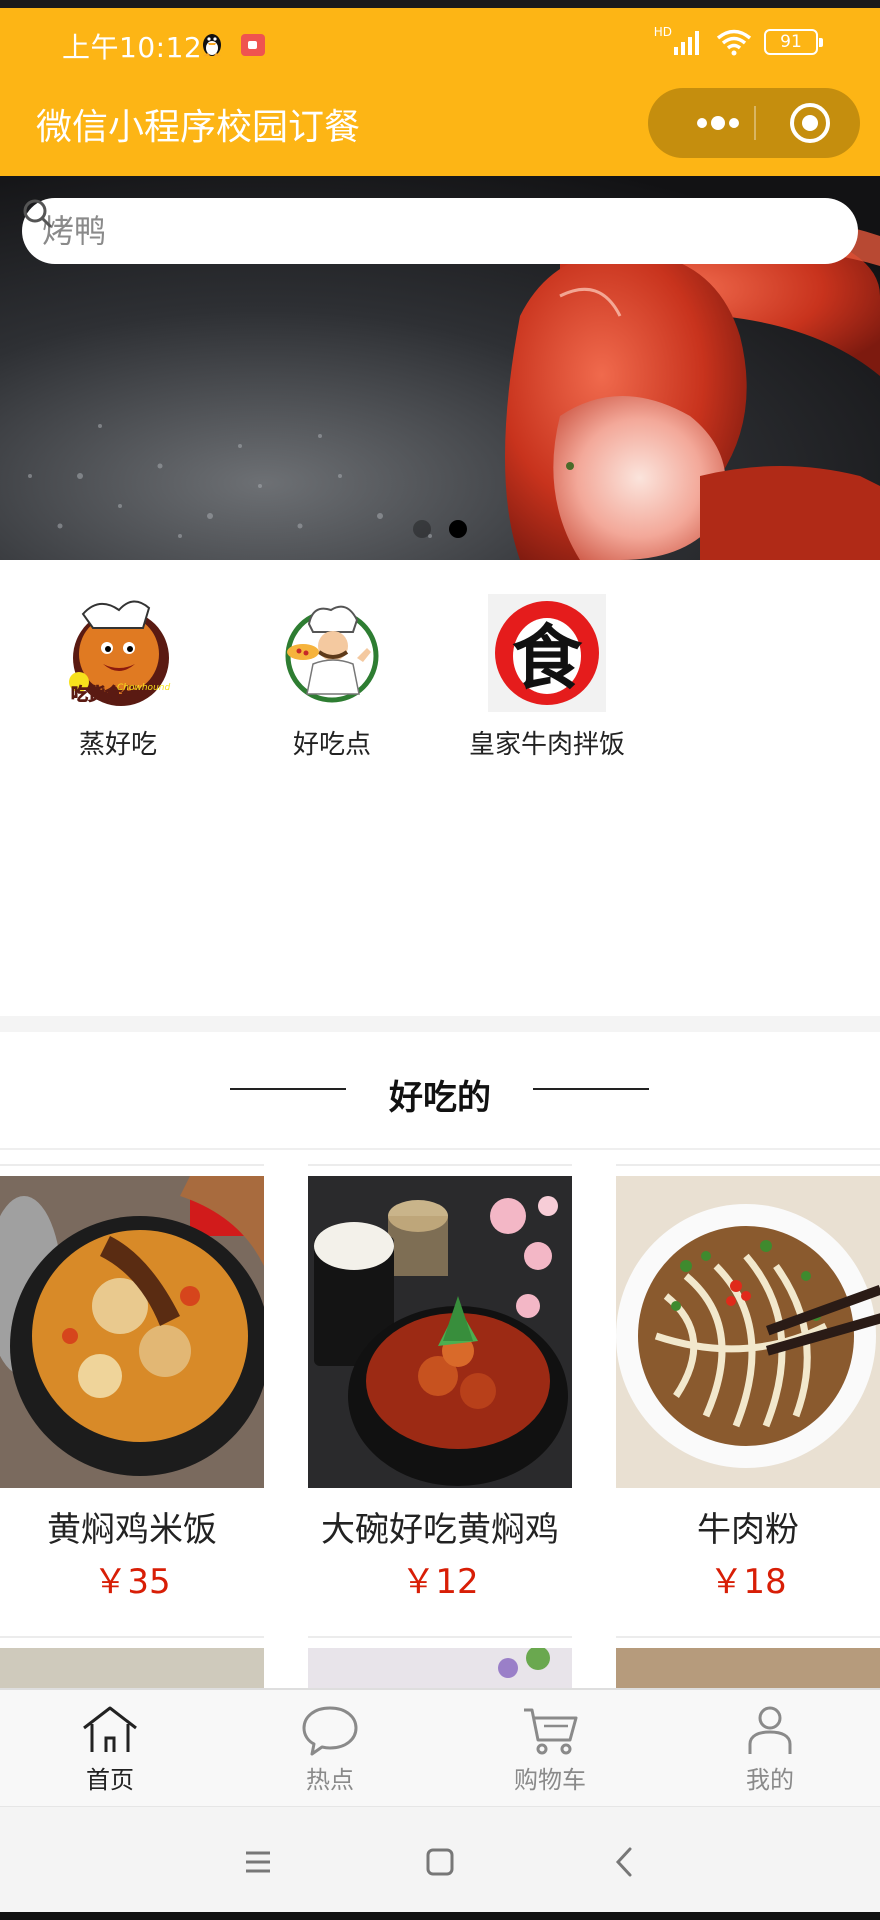 This screenshot has height=1920, width=880. I want to click on shop-item: 好吃点, so click(332, 677).